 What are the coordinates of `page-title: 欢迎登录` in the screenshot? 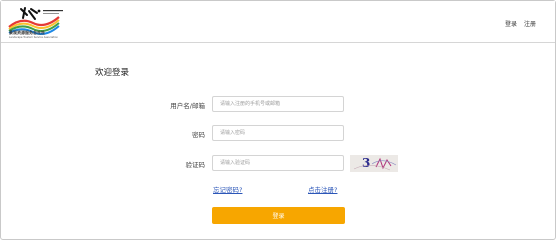 It's located at (112, 73).